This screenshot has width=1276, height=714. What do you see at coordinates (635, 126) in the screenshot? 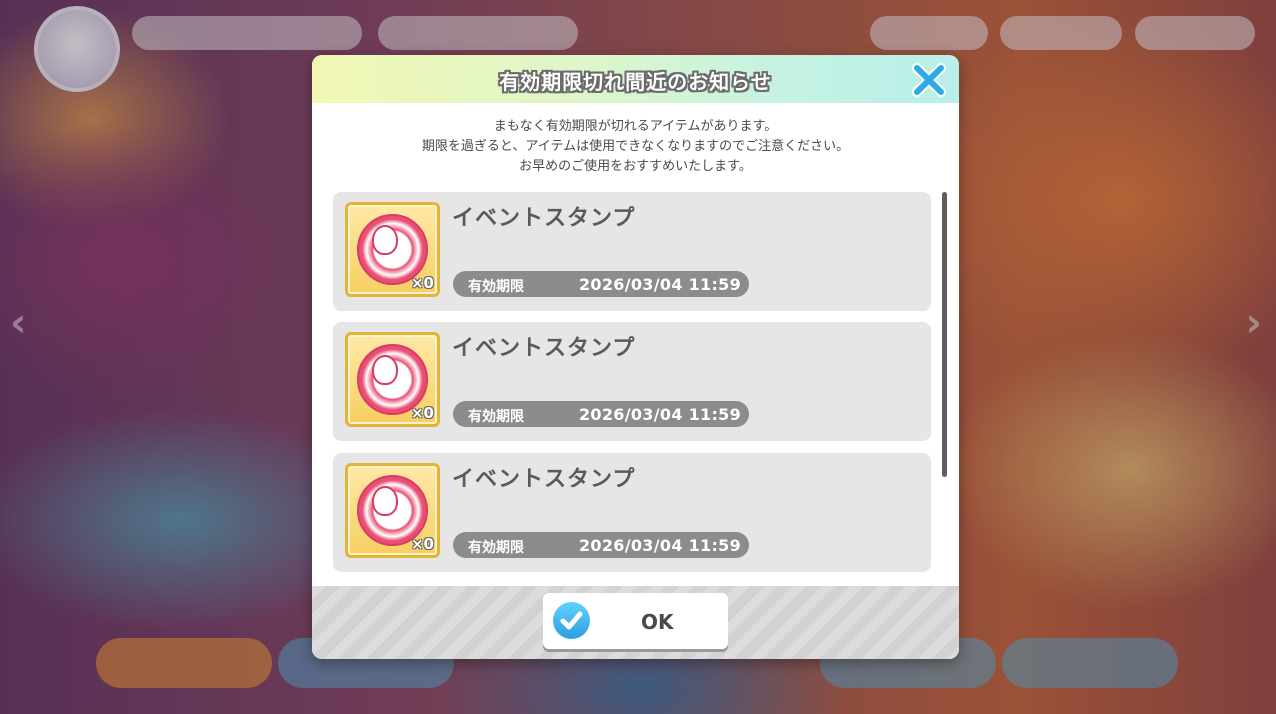
I see `notice-line: まもなく有効期限が切れるアイテムがあります。` at bounding box center [635, 126].